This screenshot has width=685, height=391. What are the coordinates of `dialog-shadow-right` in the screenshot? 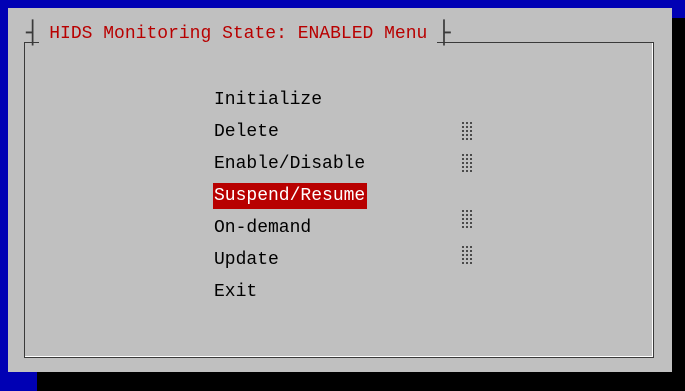 It's located at (678, 204).